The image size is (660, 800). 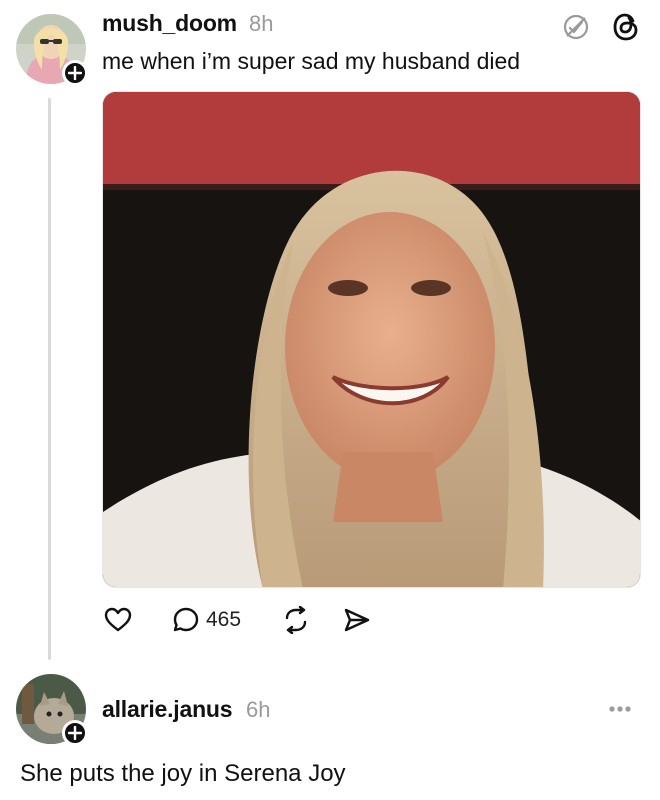 I want to click on reply-icon, so click(x=186, y=619).